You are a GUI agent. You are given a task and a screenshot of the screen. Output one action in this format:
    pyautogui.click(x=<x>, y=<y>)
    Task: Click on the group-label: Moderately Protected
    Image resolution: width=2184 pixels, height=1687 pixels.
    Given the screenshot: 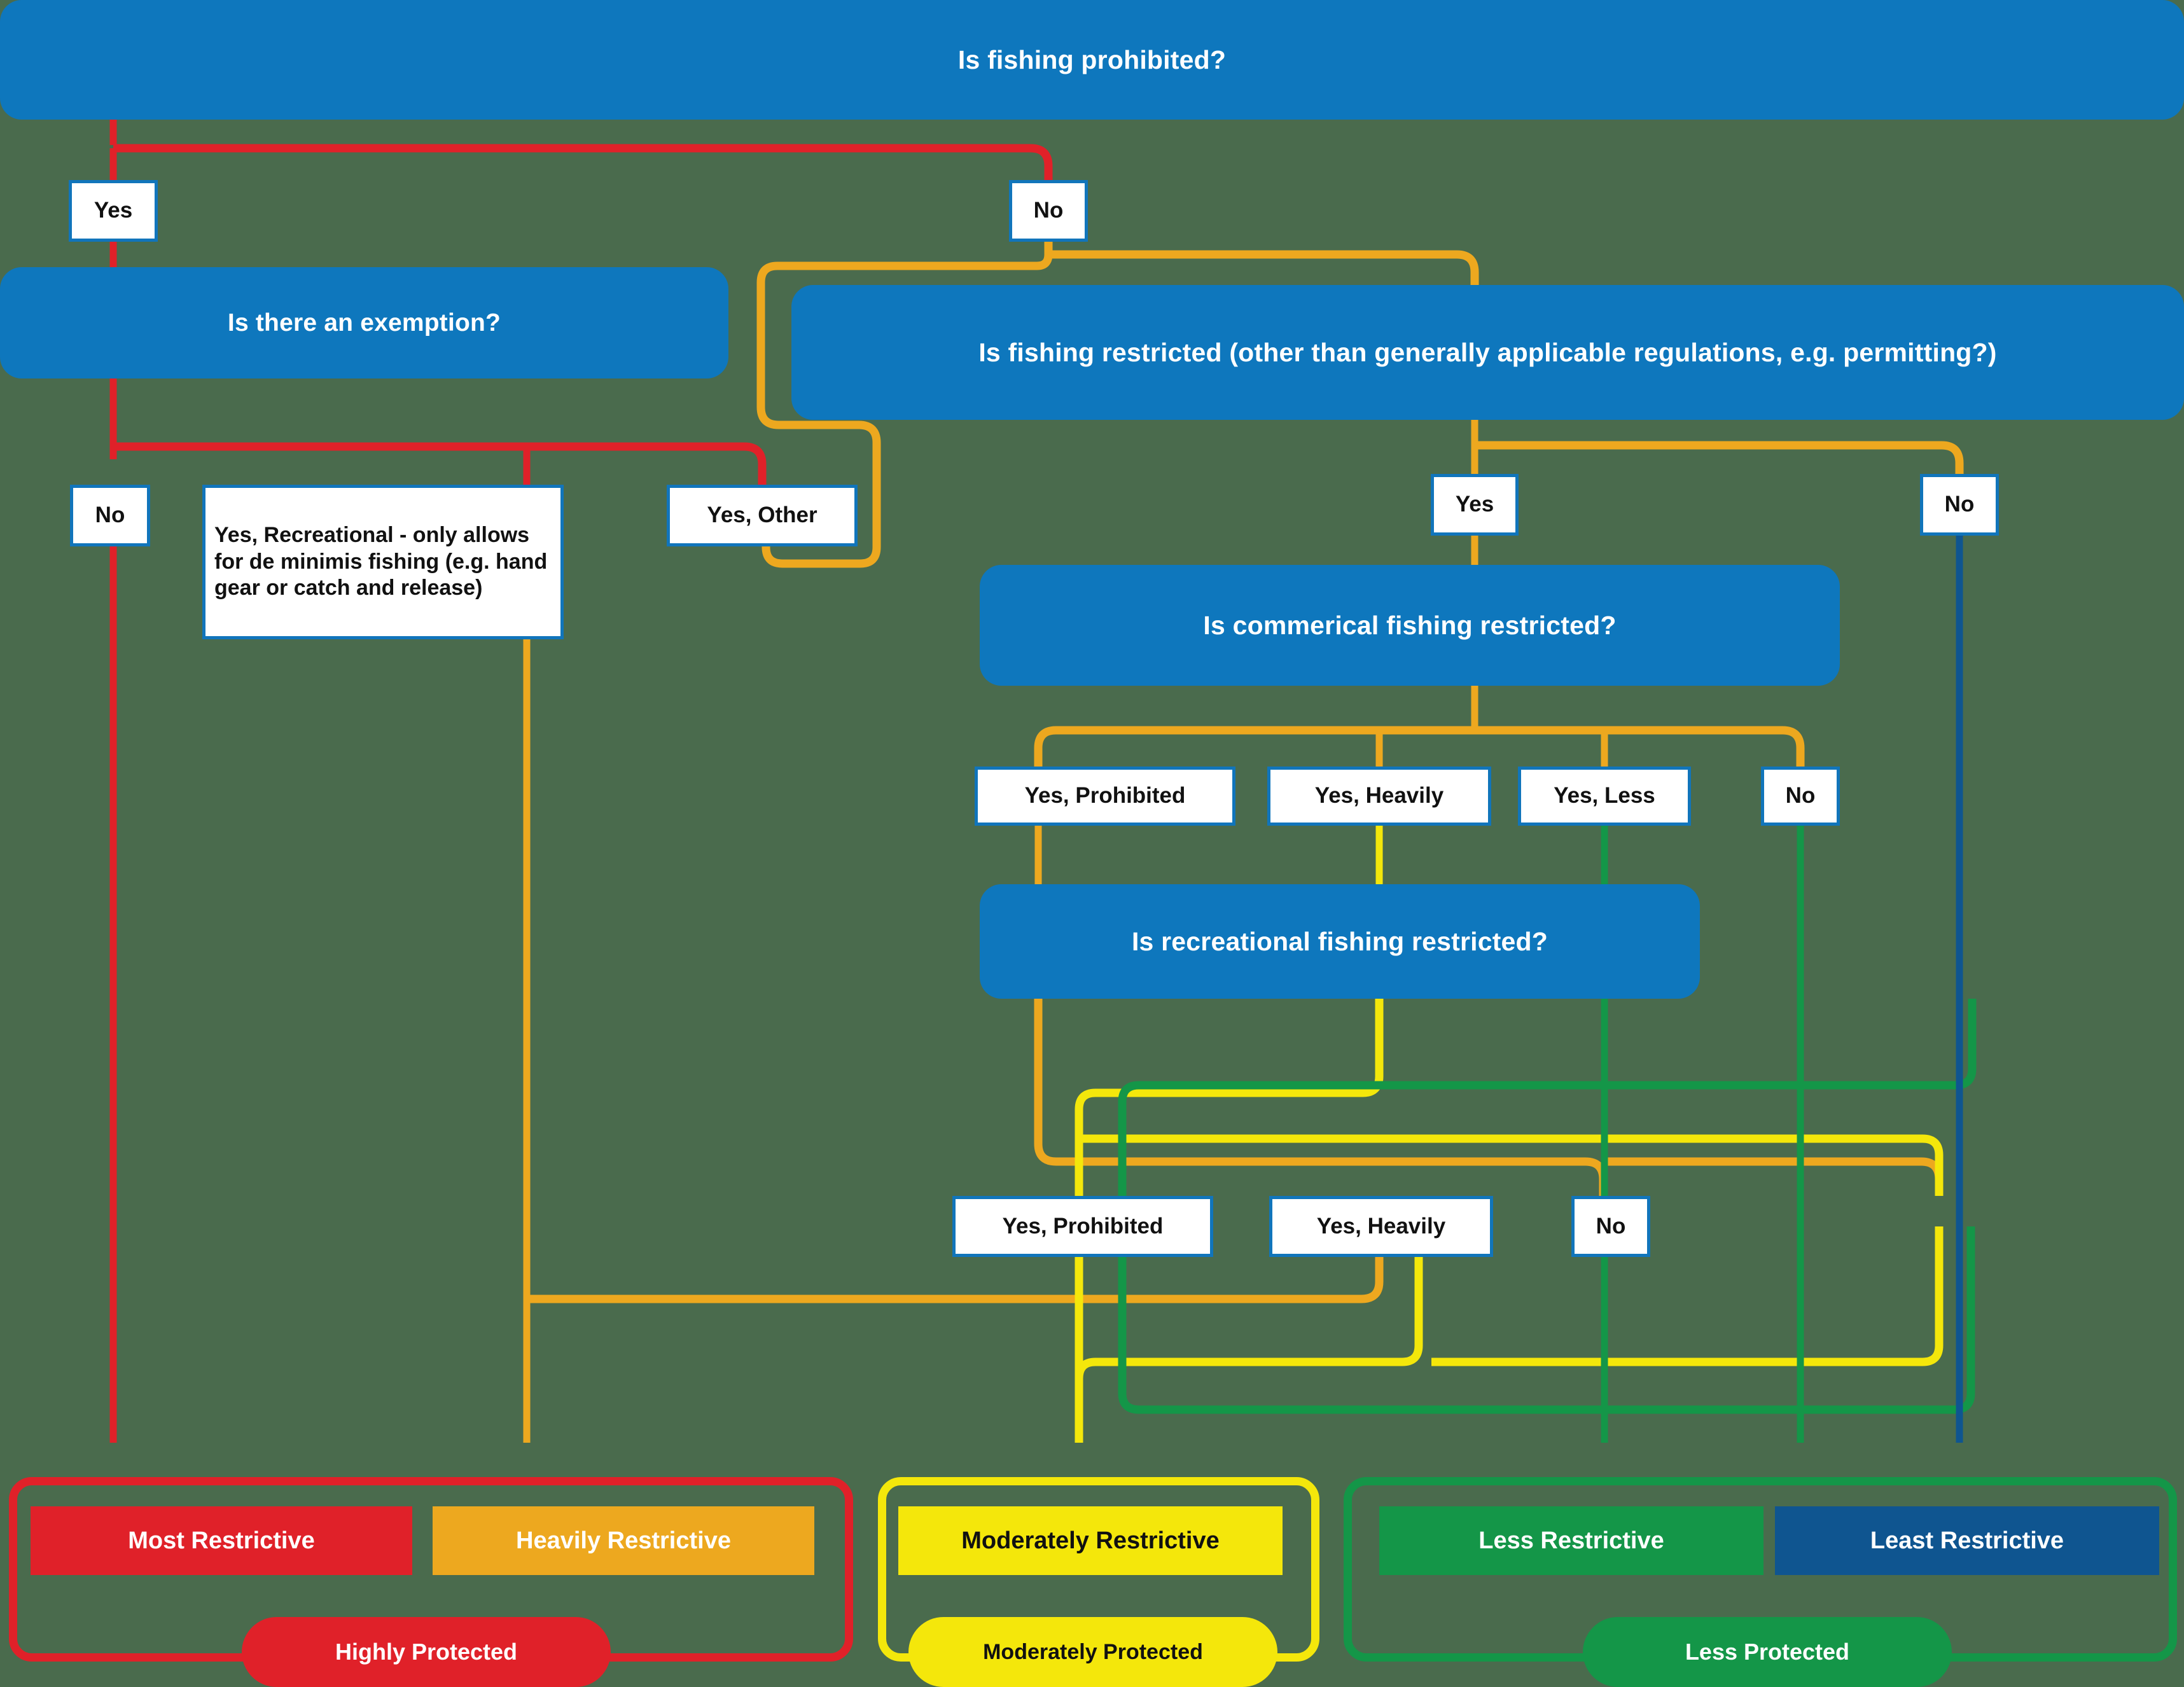 What is the action you would take?
    pyautogui.click(x=1093, y=1651)
    